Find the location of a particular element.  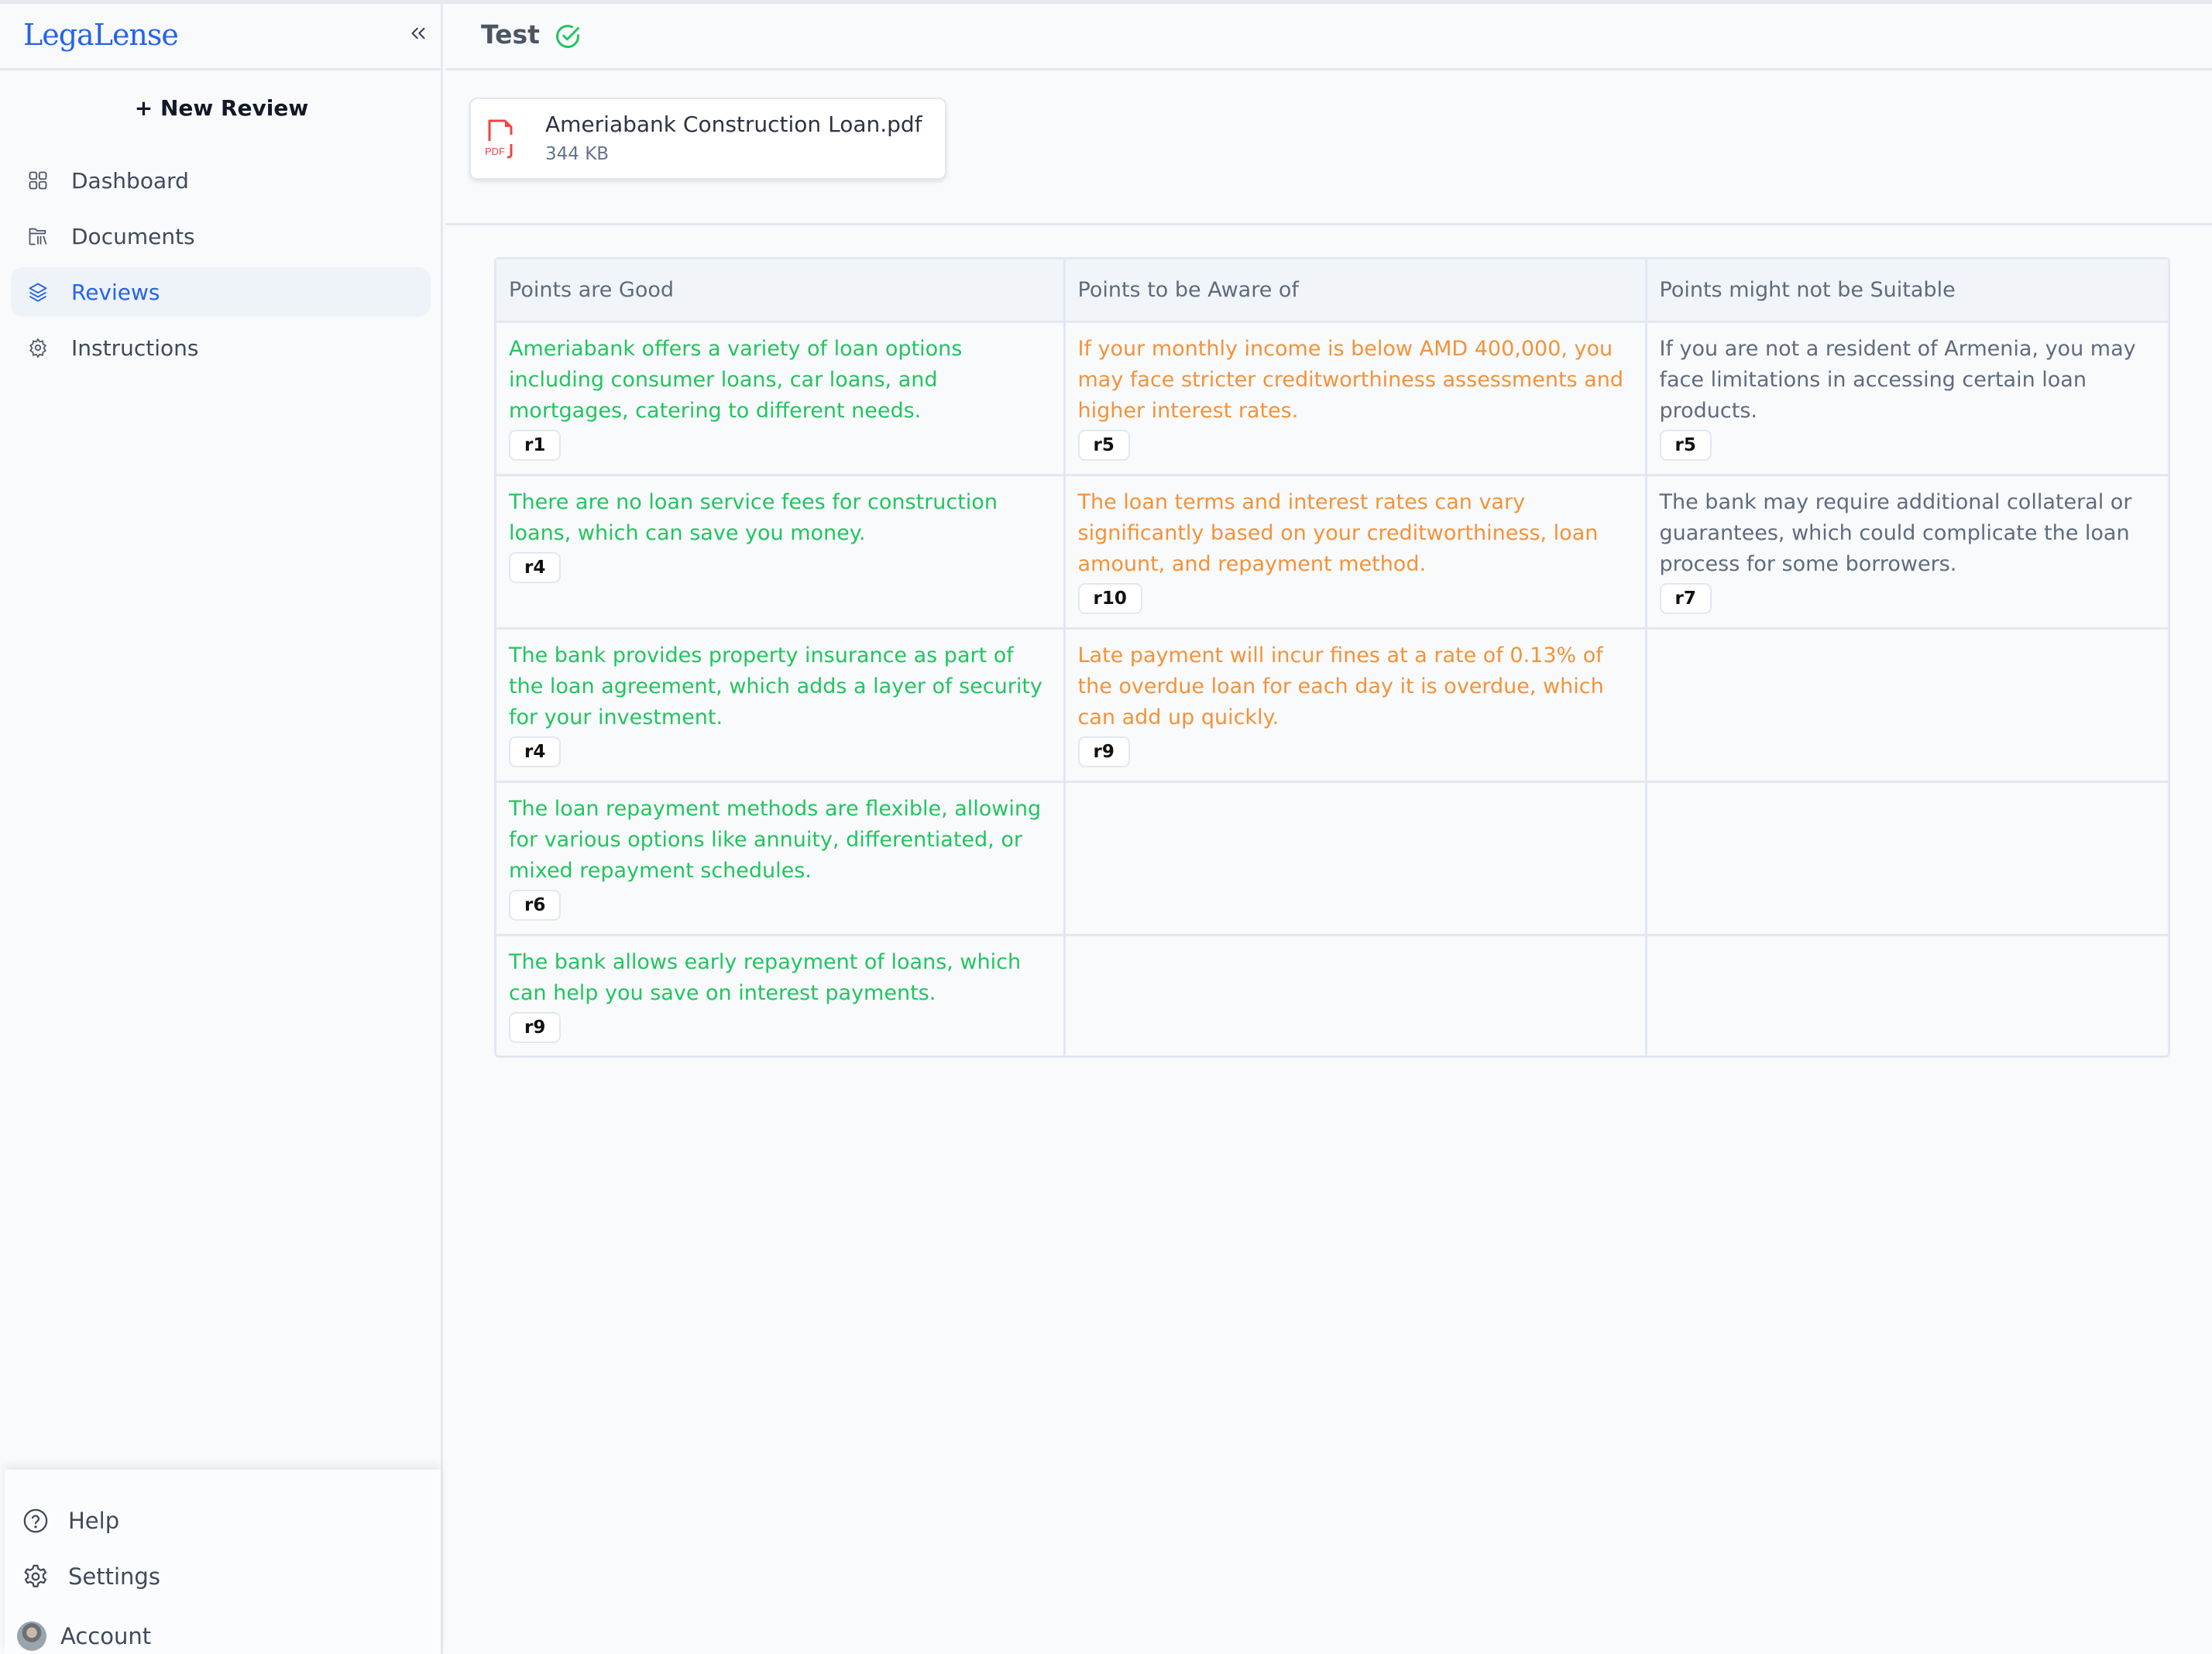

pdf-file-icon: PDF is located at coordinates (499, 139).